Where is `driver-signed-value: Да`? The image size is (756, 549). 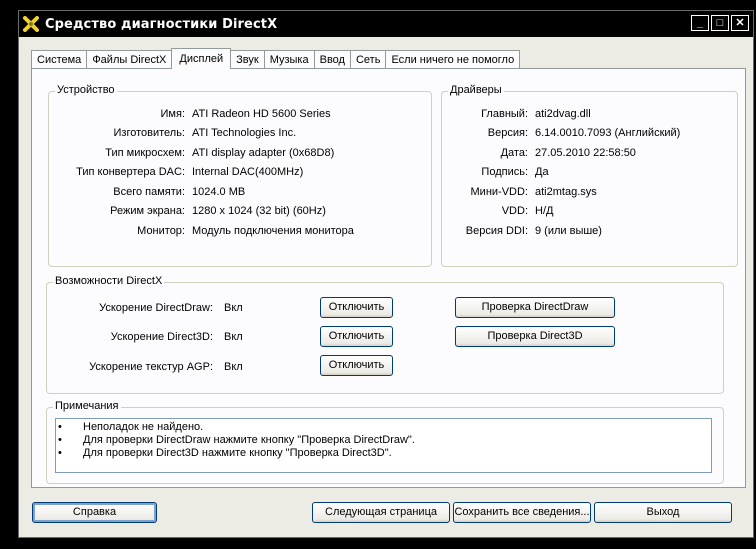 driver-signed-value: Да is located at coordinates (542, 172).